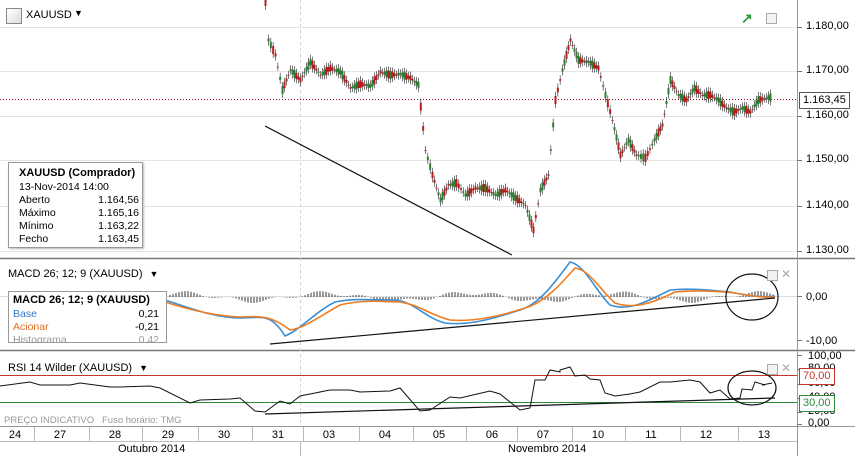 This screenshot has width=855, height=456. I want to click on price-axis-label: 1.170,00, so click(827, 70).